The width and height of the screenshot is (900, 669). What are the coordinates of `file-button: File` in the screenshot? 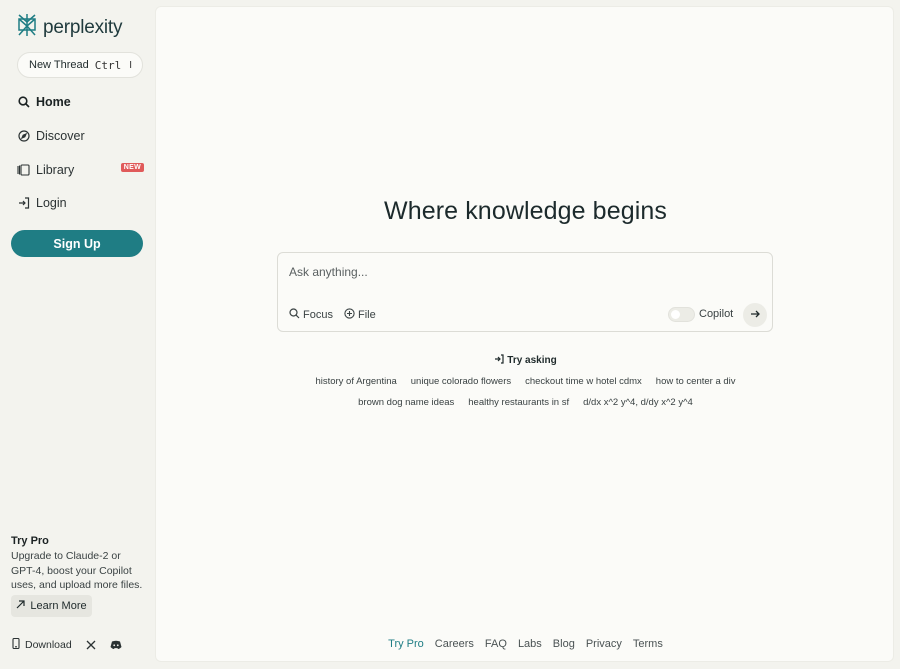 It's located at (360, 315).